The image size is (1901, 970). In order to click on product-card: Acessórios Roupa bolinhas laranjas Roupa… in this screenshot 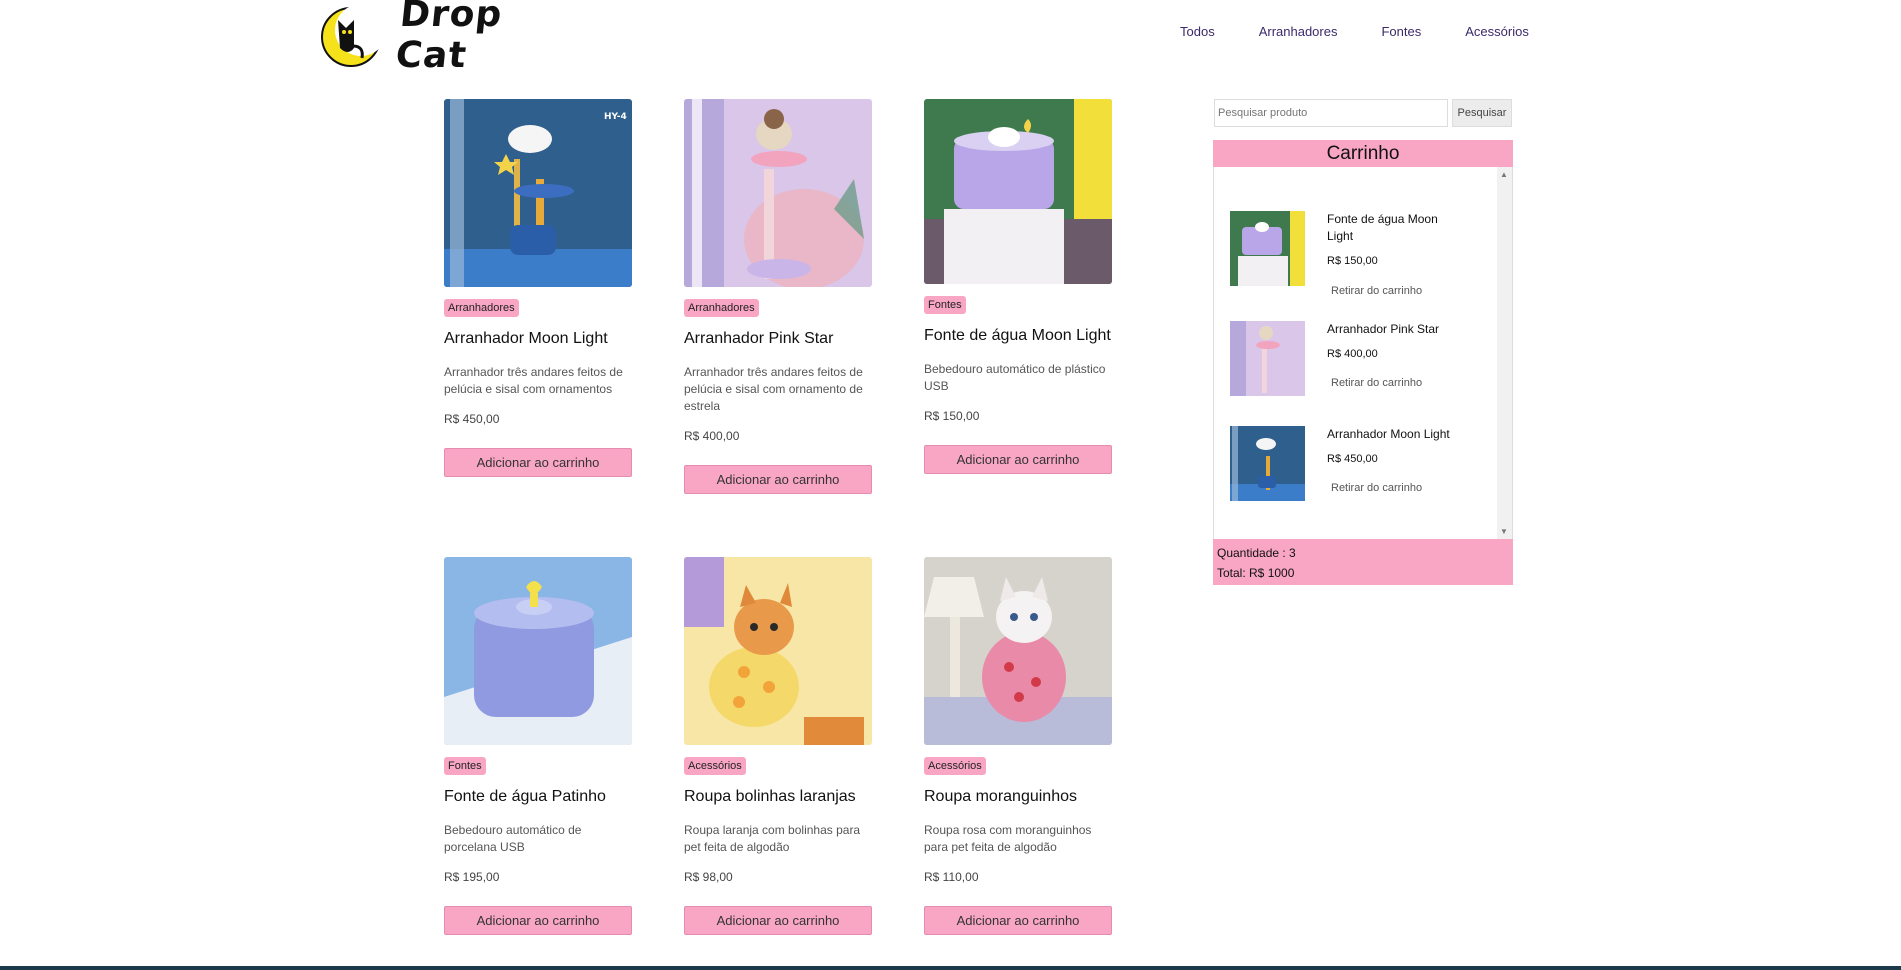, I will do `click(778, 746)`.